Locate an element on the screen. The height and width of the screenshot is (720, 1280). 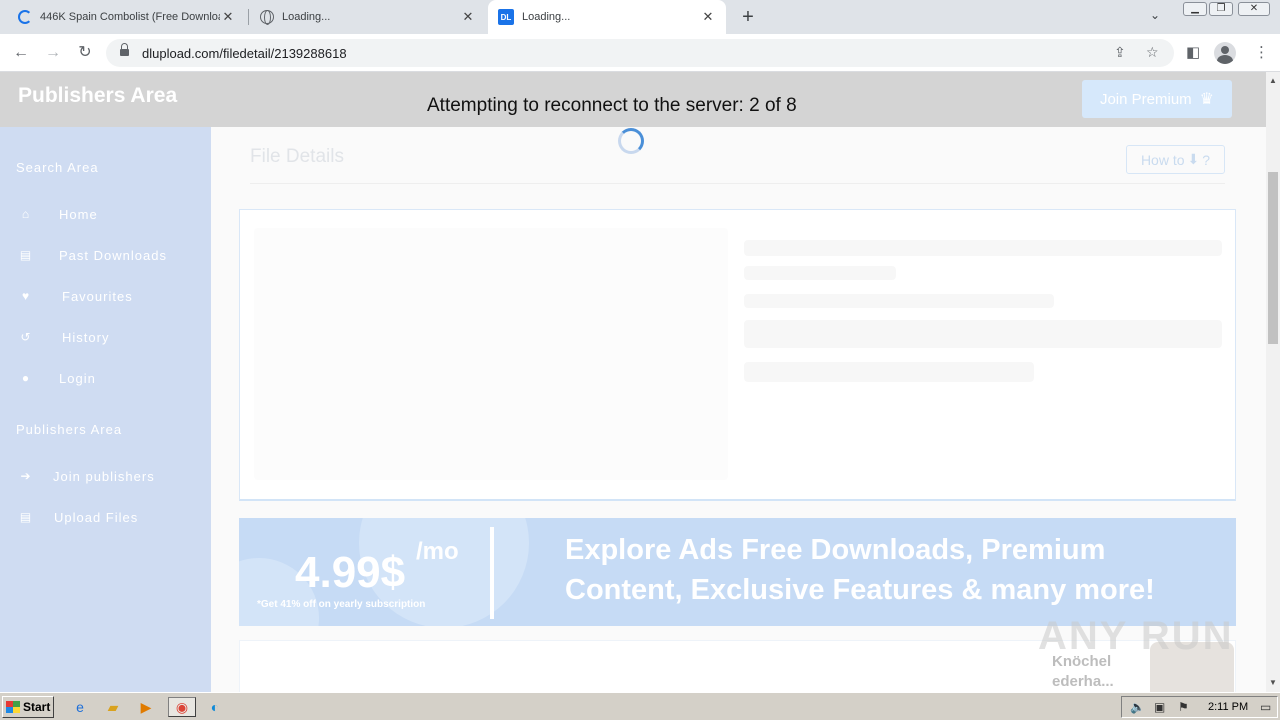
lock-icon is located at coordinates (124, 50).